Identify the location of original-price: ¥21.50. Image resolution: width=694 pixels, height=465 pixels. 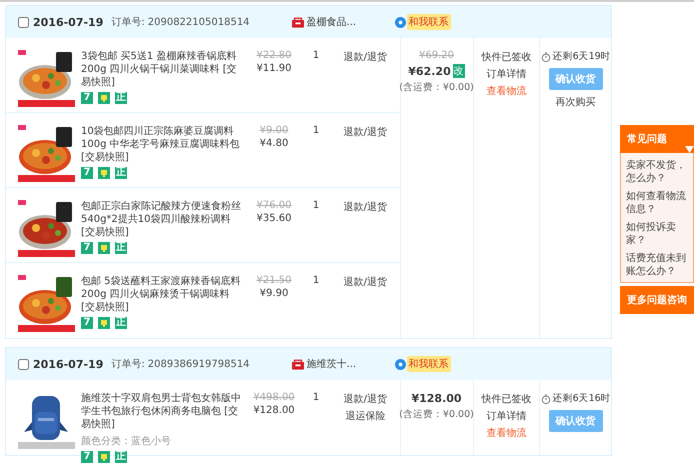
(274, 280).